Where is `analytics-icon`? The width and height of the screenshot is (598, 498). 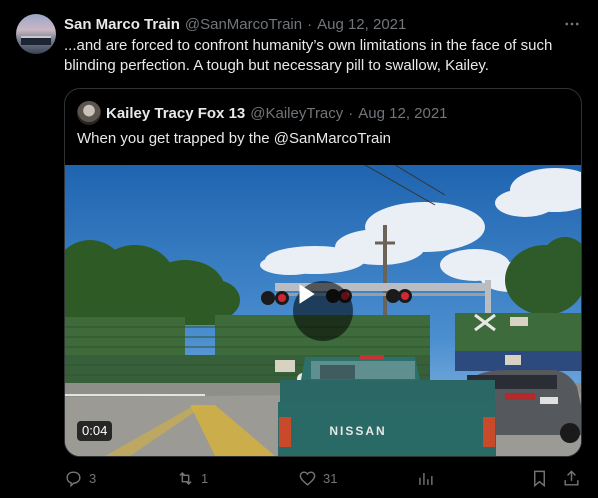 analytics-icon is located at coordinates (426, 478).